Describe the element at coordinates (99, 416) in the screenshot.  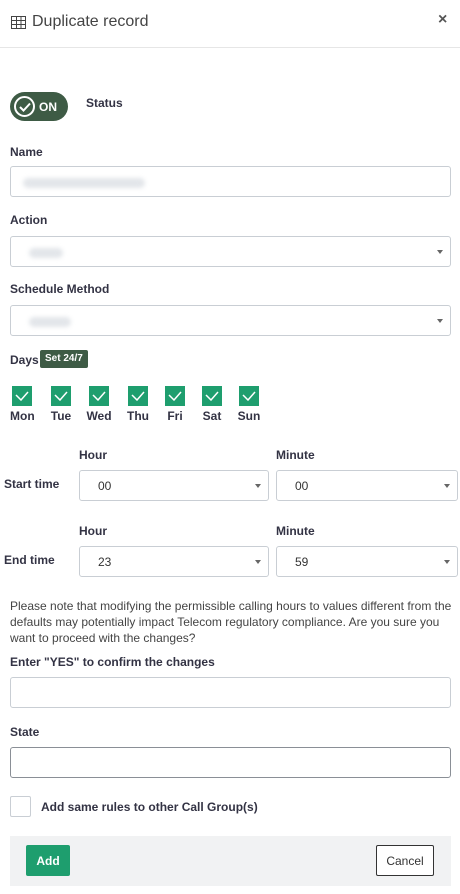
I see `day-label-wed: Wed` at that location.